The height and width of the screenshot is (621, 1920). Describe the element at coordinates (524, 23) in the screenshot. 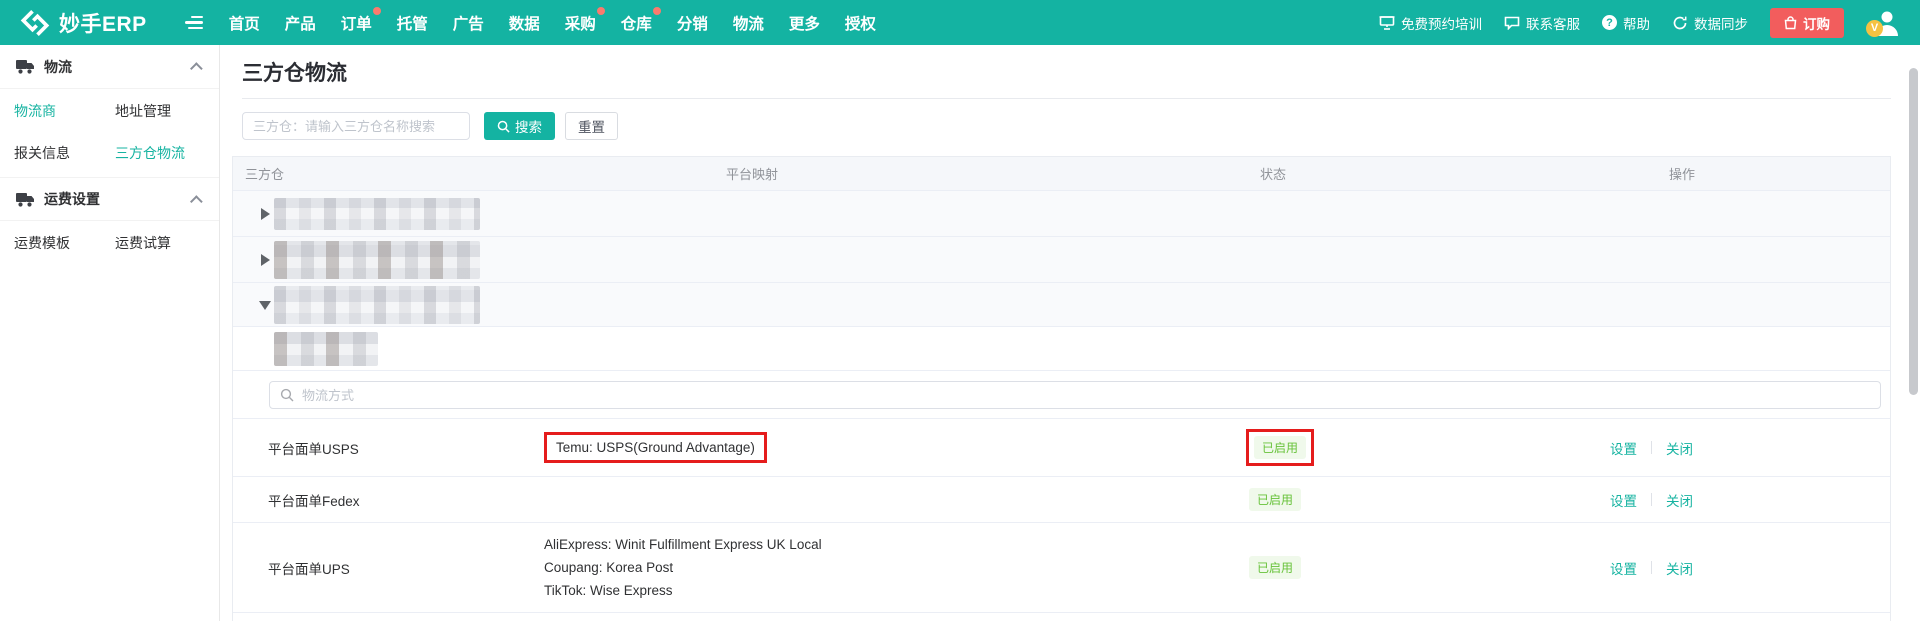

I see `nav-data: 数据` at that location.